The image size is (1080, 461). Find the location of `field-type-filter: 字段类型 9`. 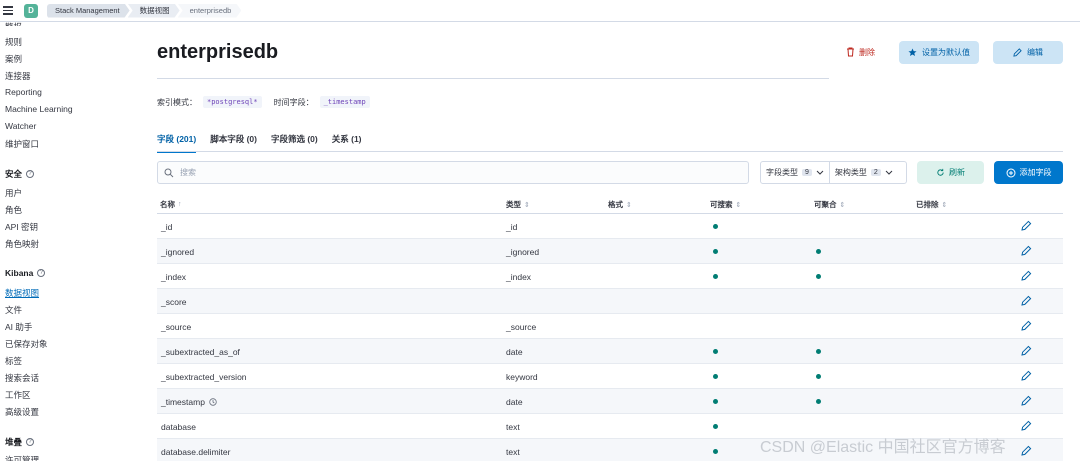

field-type-filter: 字段类型 9 is located at coordinates (795, 172).